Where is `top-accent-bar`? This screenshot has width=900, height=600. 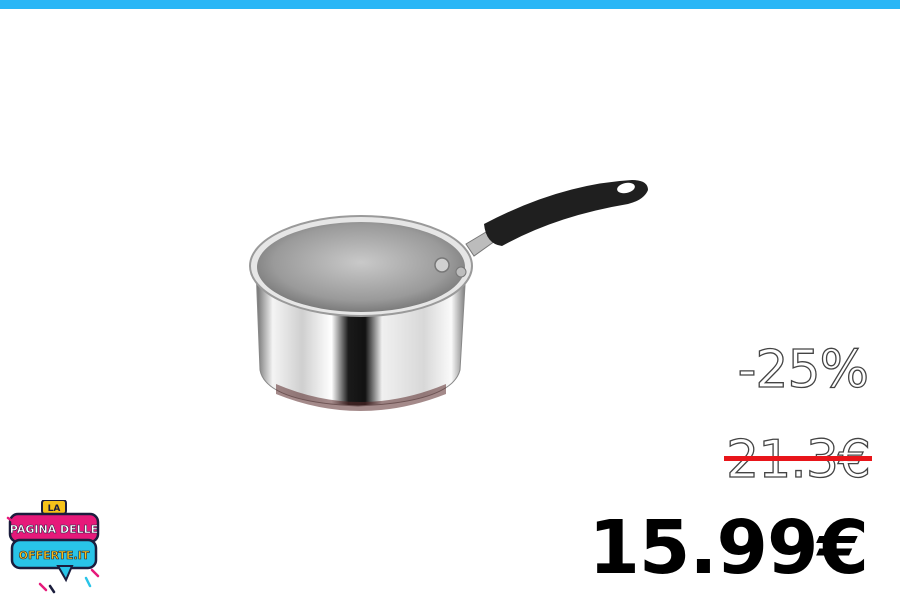 top-accent-bar is located at coordinates (450, 4).